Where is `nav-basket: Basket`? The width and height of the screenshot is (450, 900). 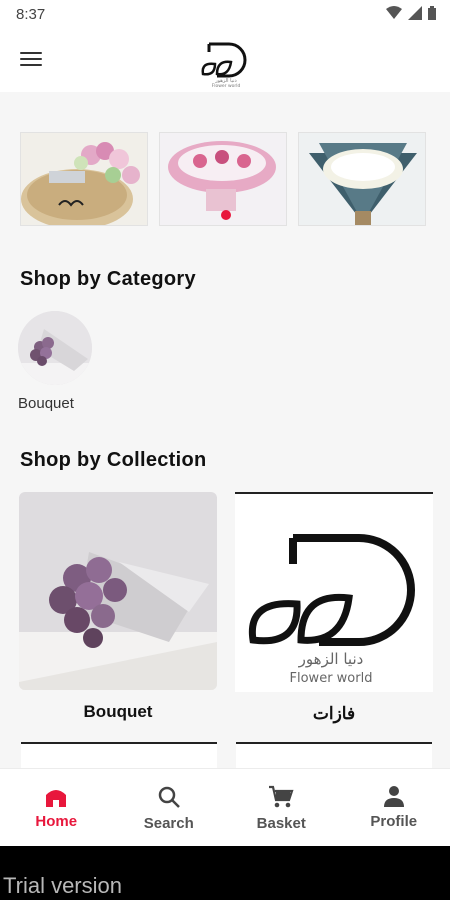
nav-basket: Basket is located at coordinates (281, 808).